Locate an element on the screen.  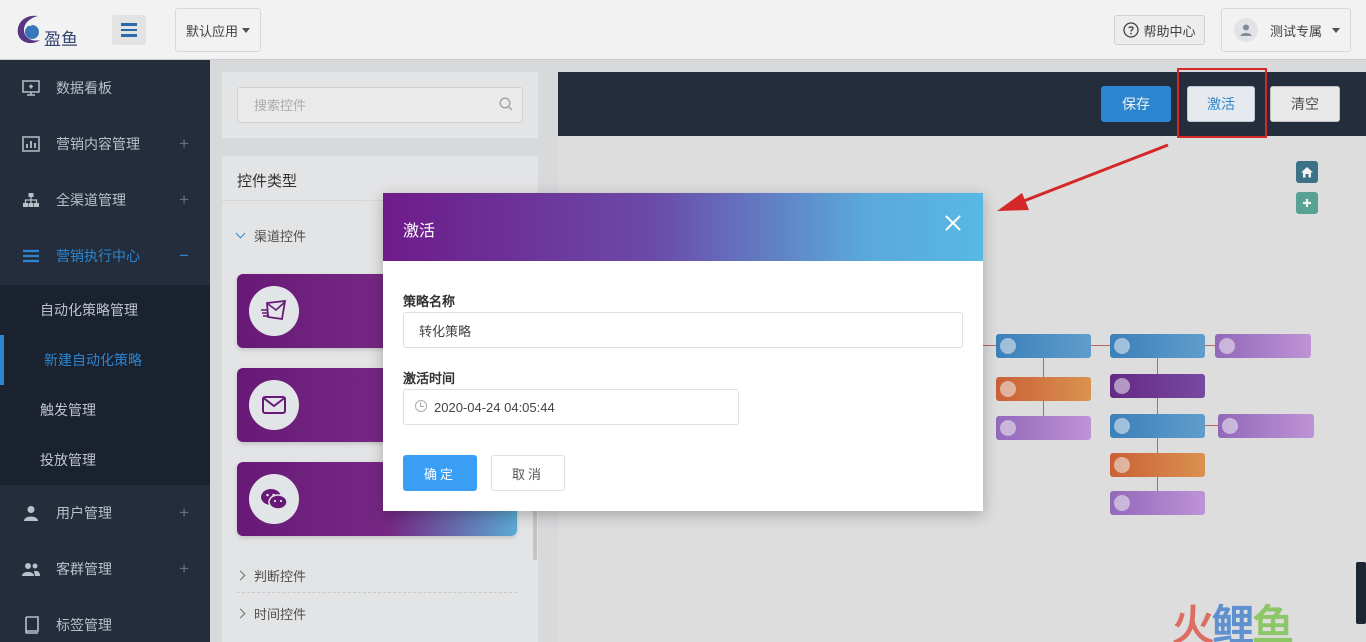
dialog-header: 激活 is located at coordinates (683, 227).